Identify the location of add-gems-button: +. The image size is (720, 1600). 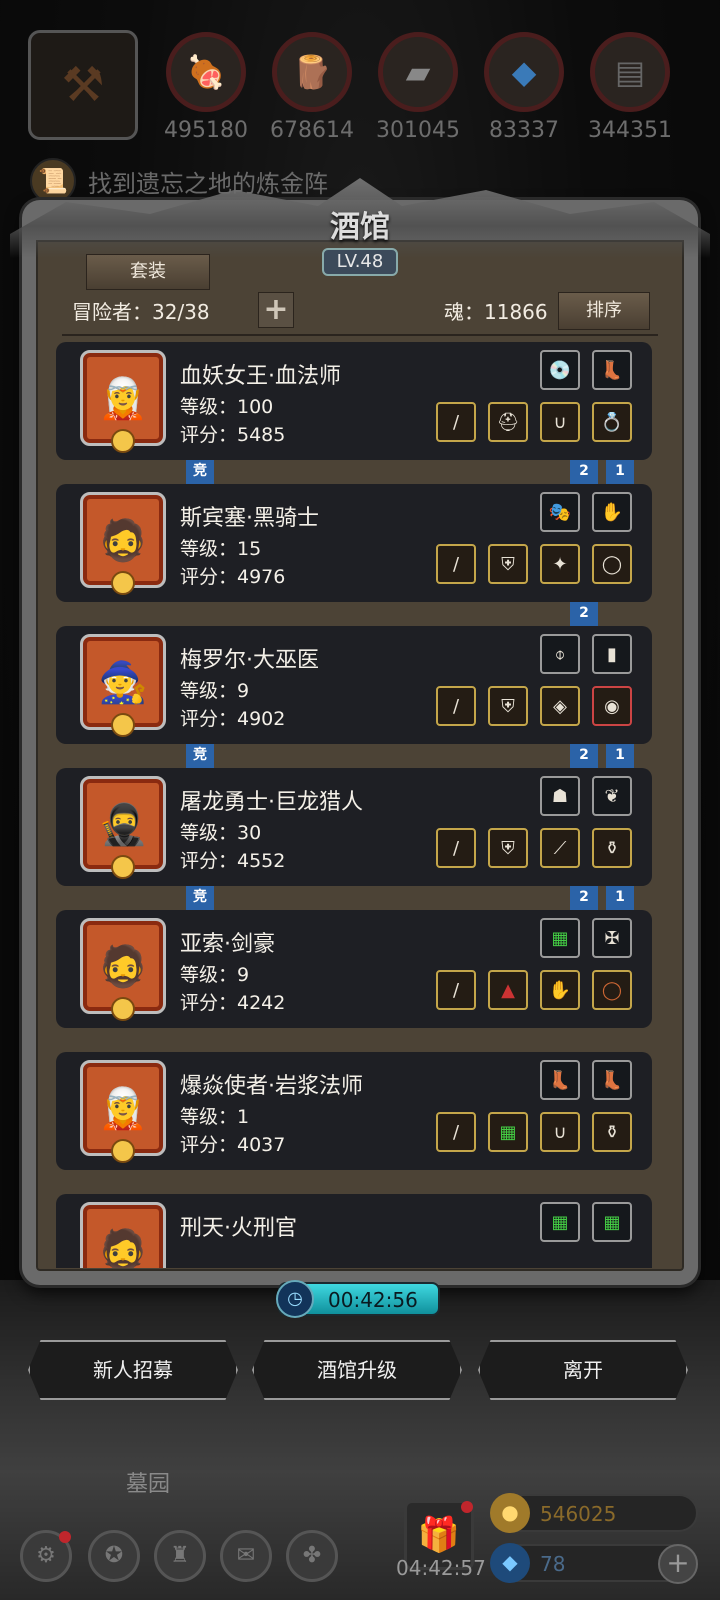
(678, 1564).